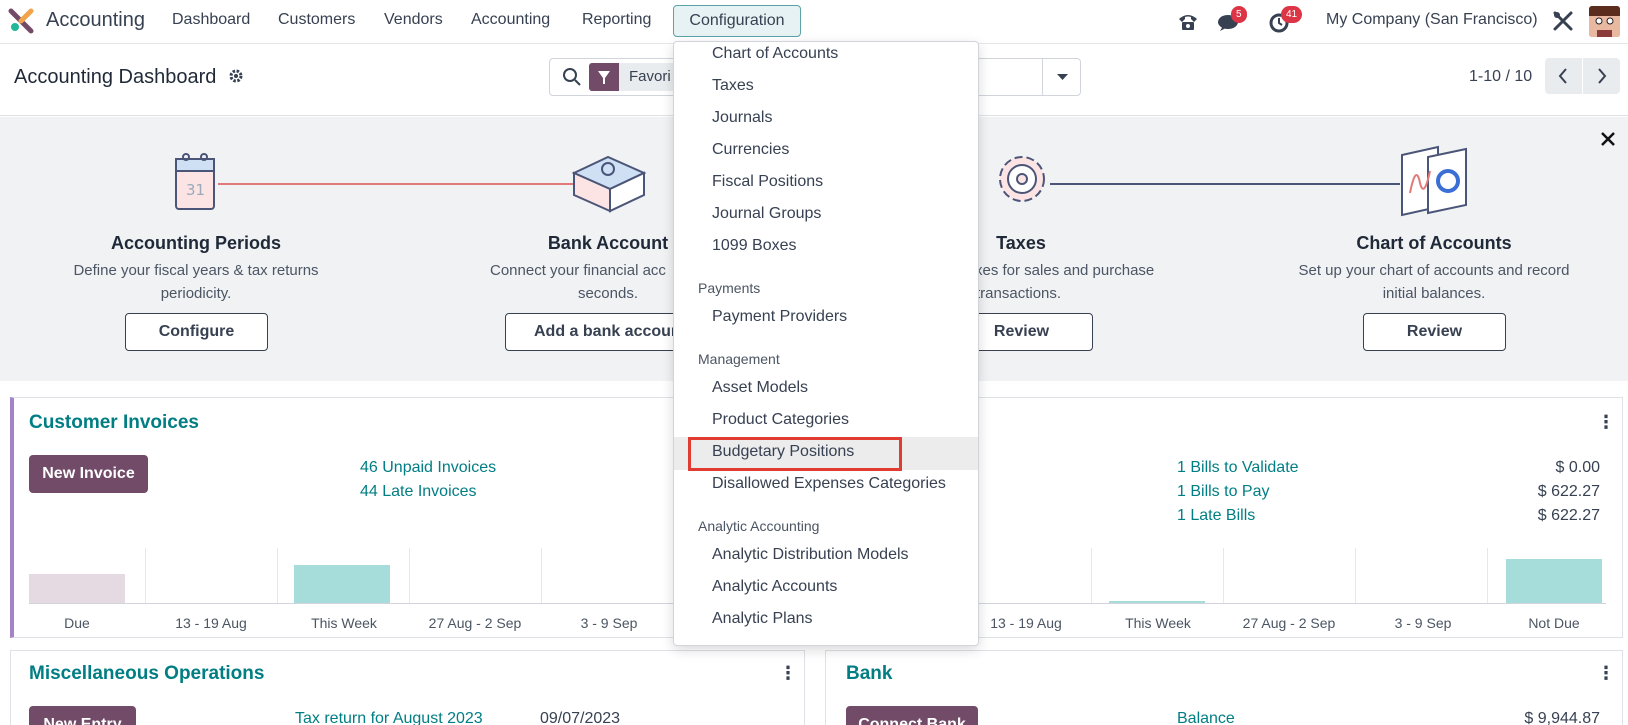  What do you see at coordinates (729, 288) in the screenshot?
I see `menu-header-payments: Payments` at bounding box center [729, 288].